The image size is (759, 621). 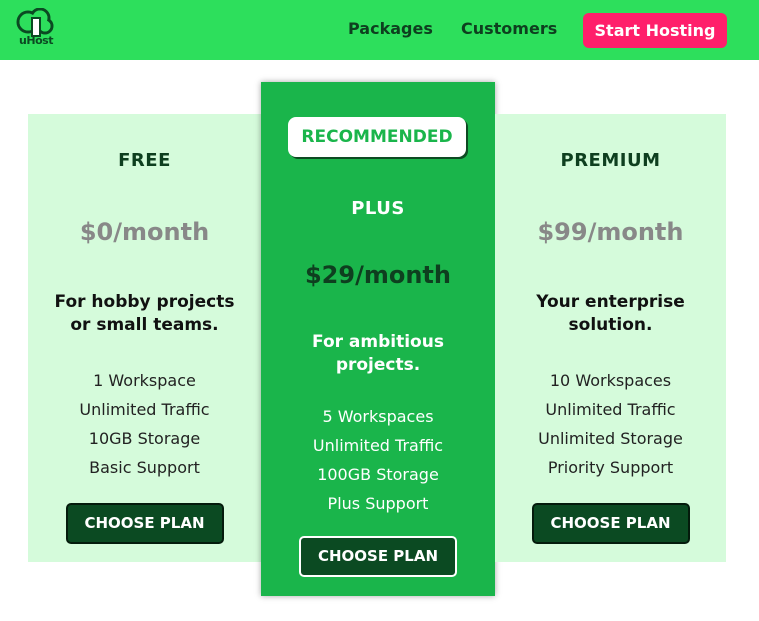 I want to click on site-header: uHost Packages Customers Start Hosting, so click(x=379, y=30).